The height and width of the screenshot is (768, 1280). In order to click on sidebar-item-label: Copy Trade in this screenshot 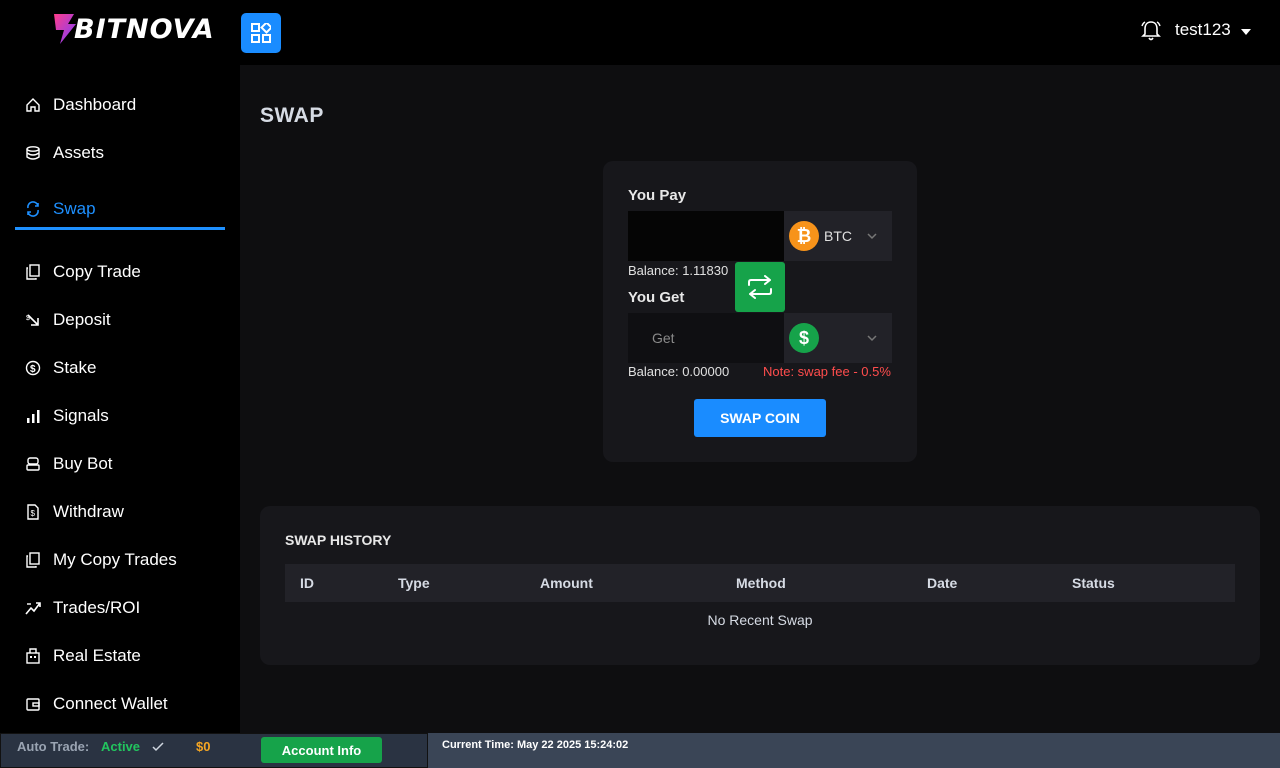, I will do `click(97, 271)`.